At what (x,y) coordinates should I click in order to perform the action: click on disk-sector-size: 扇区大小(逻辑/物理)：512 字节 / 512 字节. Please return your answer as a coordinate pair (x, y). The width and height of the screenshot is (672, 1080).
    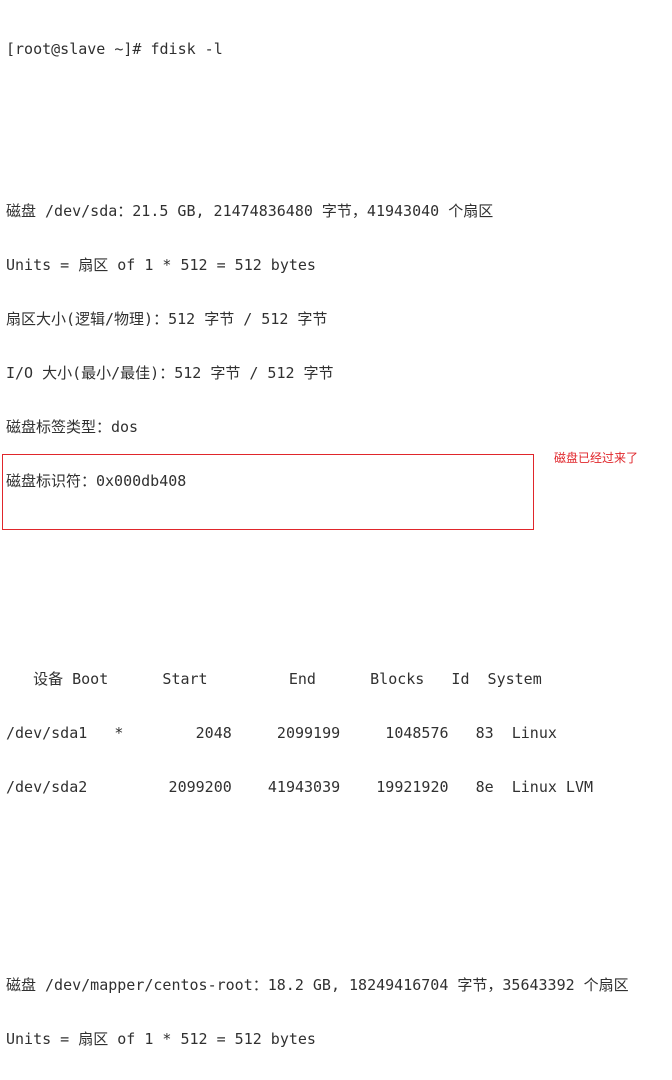
    Looking at the image, I should click on (167, 319).